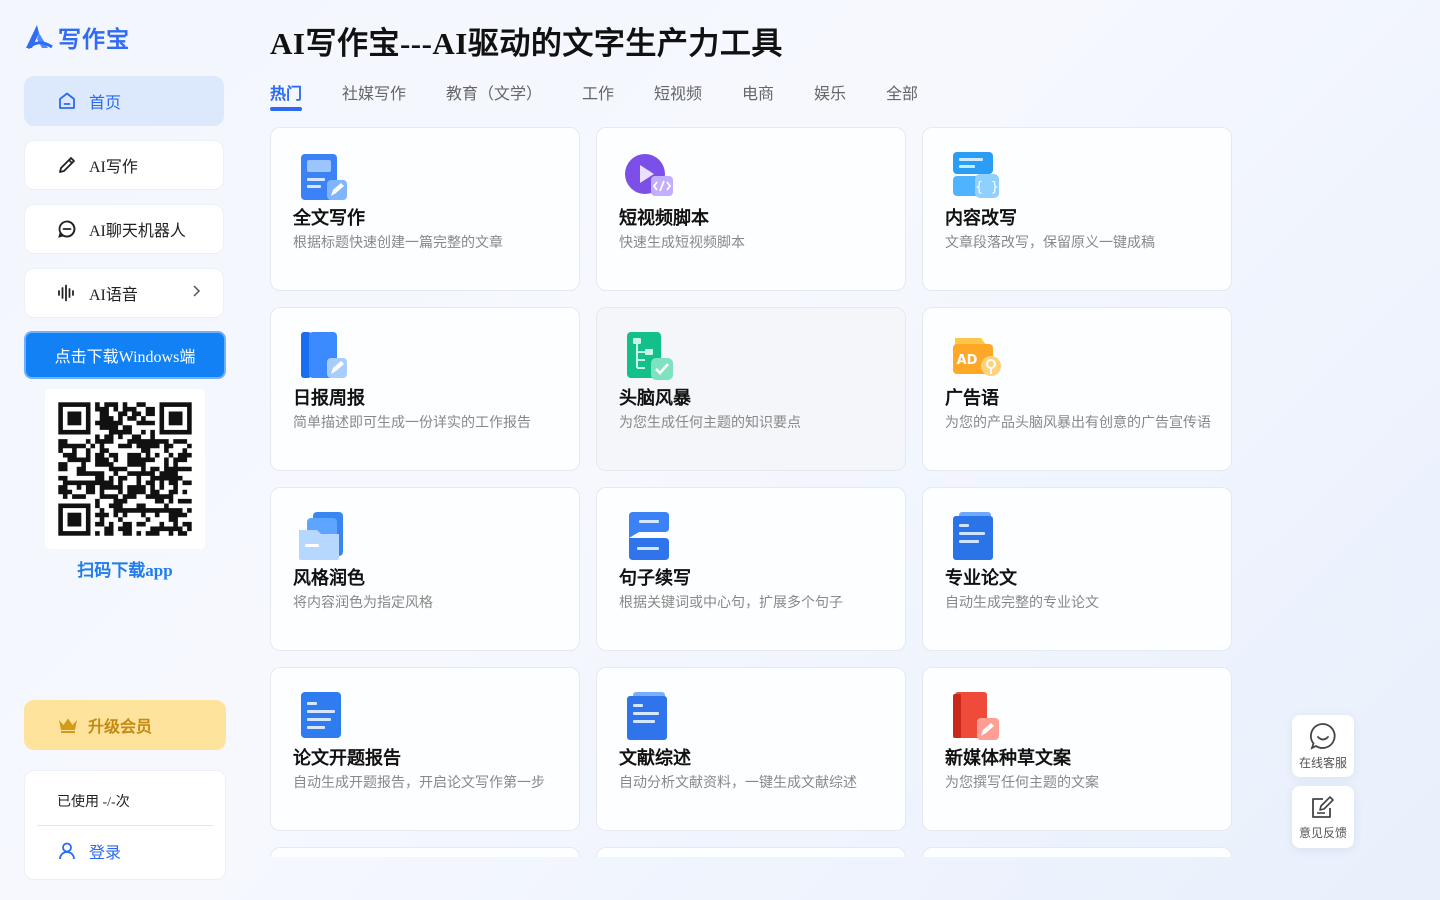 Image resolution: width=1440 pixels, height=900 pixels. Describe the element at coordinates (650, 356) in the screenshot. I see `mindmap-icon` at that location.